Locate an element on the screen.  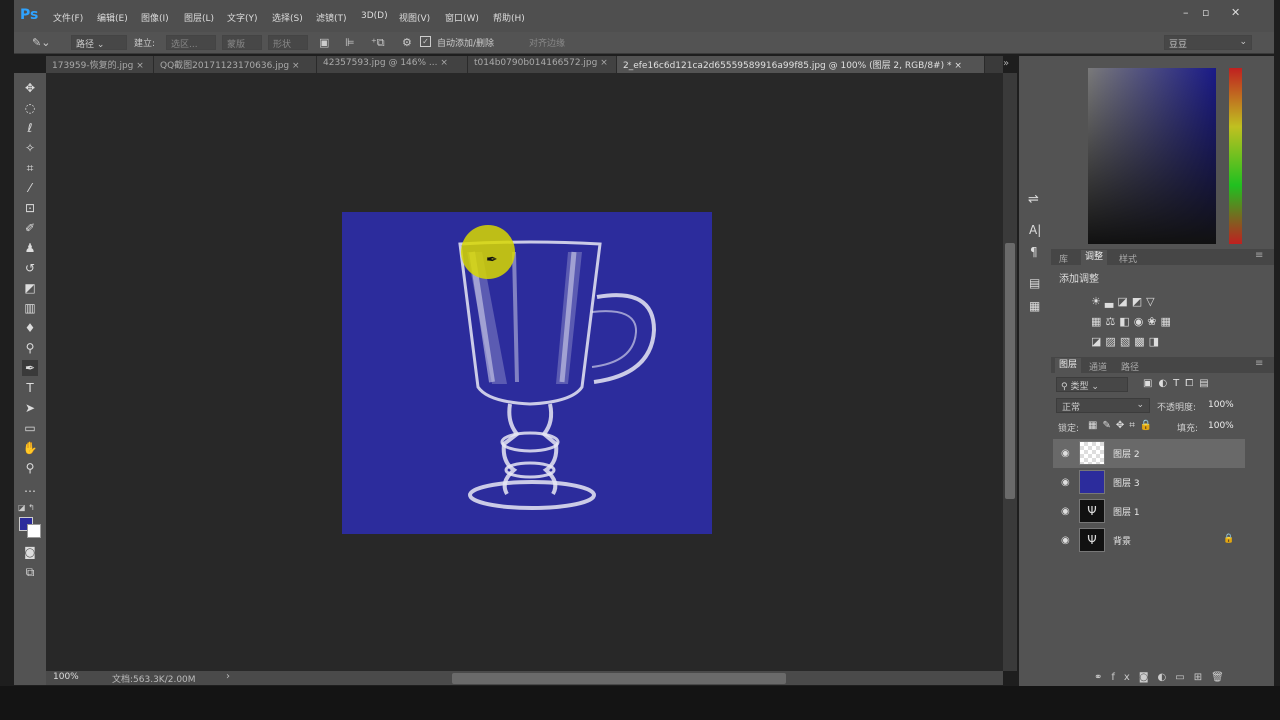
blend-mode-select: 正常 ⌄ is located at coordinates (1103, 405).